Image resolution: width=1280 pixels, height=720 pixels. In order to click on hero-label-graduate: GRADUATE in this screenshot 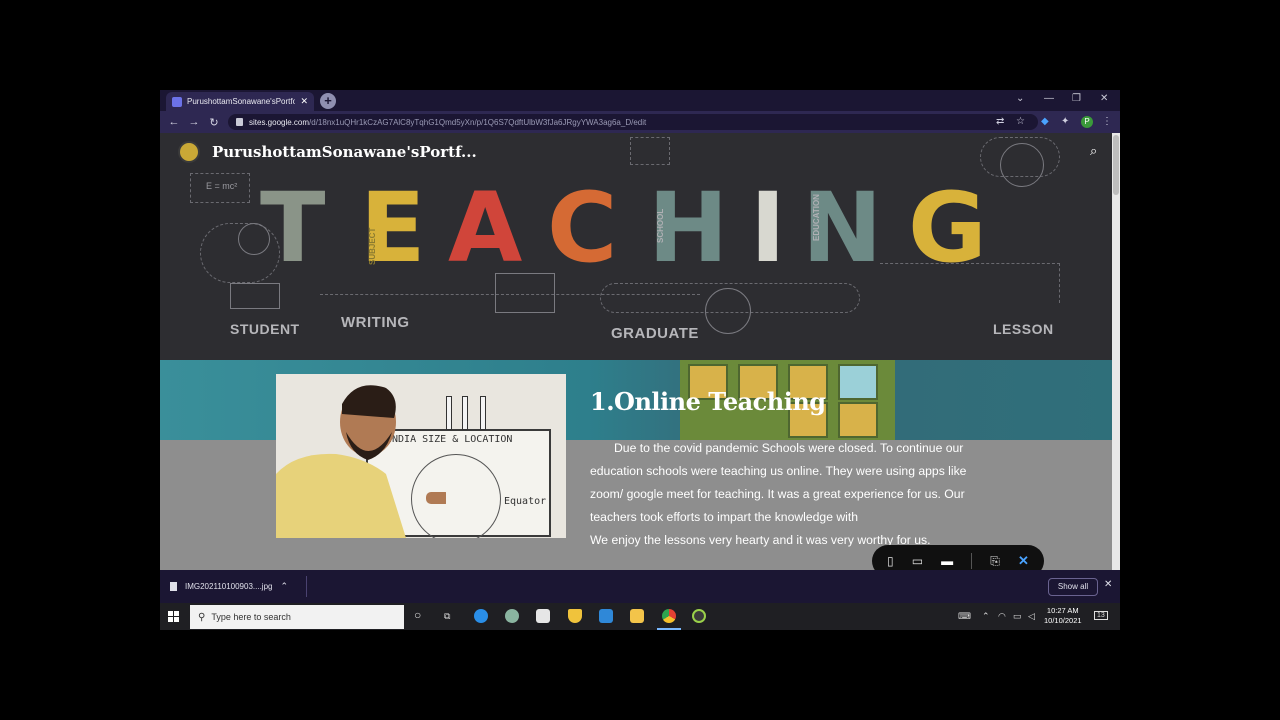, I will do `click(655, 333)`.